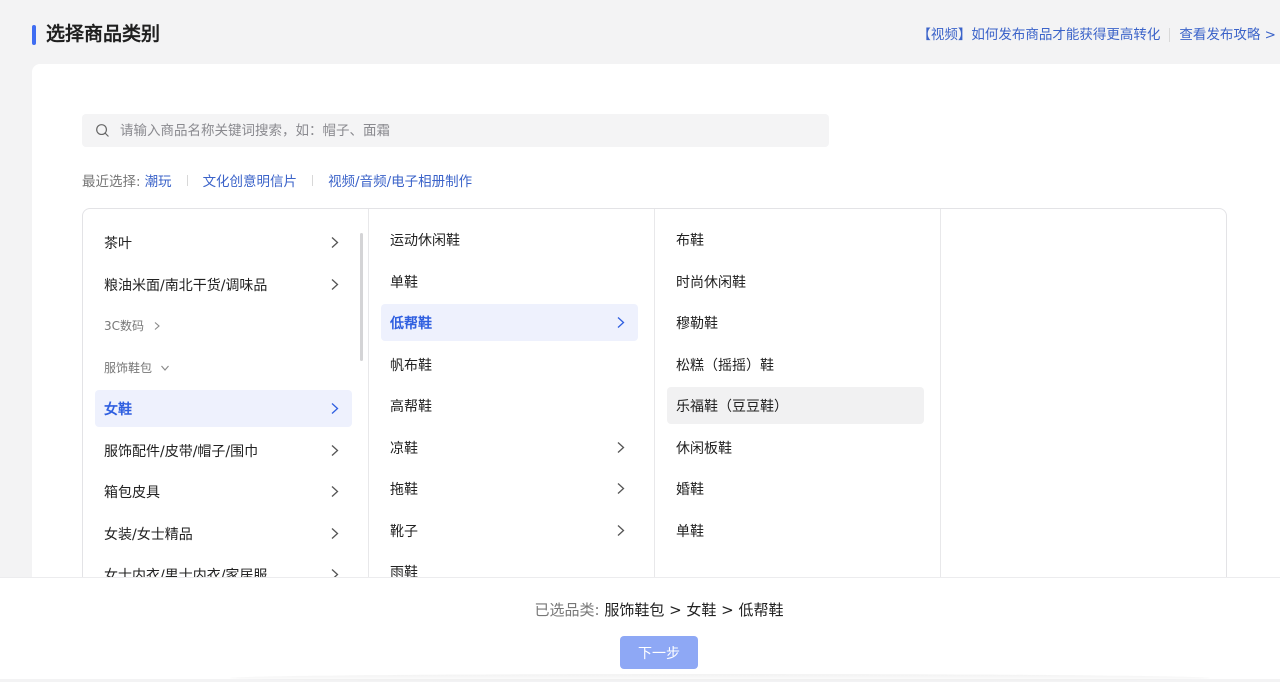  Describe the element at coordinates (1038, 35) in the screenshot. I see `video-tutorial-link: 【视频】如何发布商品才能获得更高转化` at that location.